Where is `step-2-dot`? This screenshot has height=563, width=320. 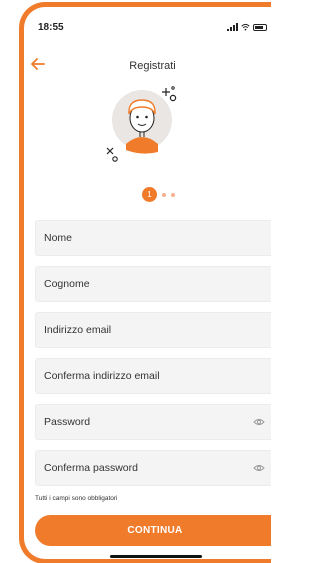 step-2-dot is located at coordinates (164, 194).